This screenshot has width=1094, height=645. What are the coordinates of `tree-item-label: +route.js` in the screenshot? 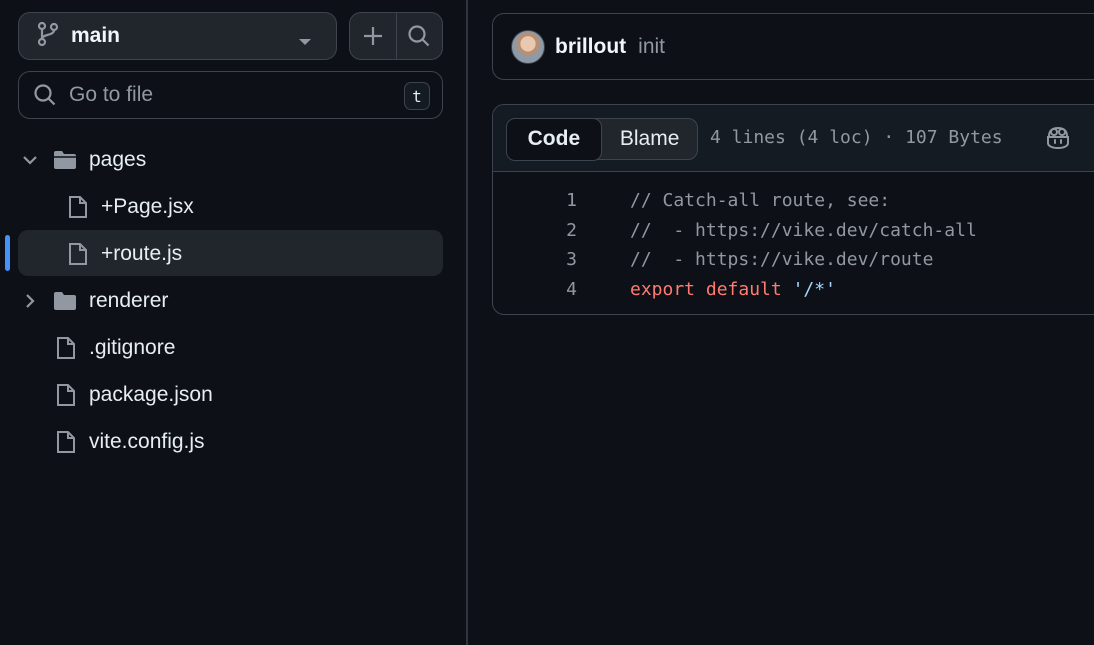 It's located at (142, 253).